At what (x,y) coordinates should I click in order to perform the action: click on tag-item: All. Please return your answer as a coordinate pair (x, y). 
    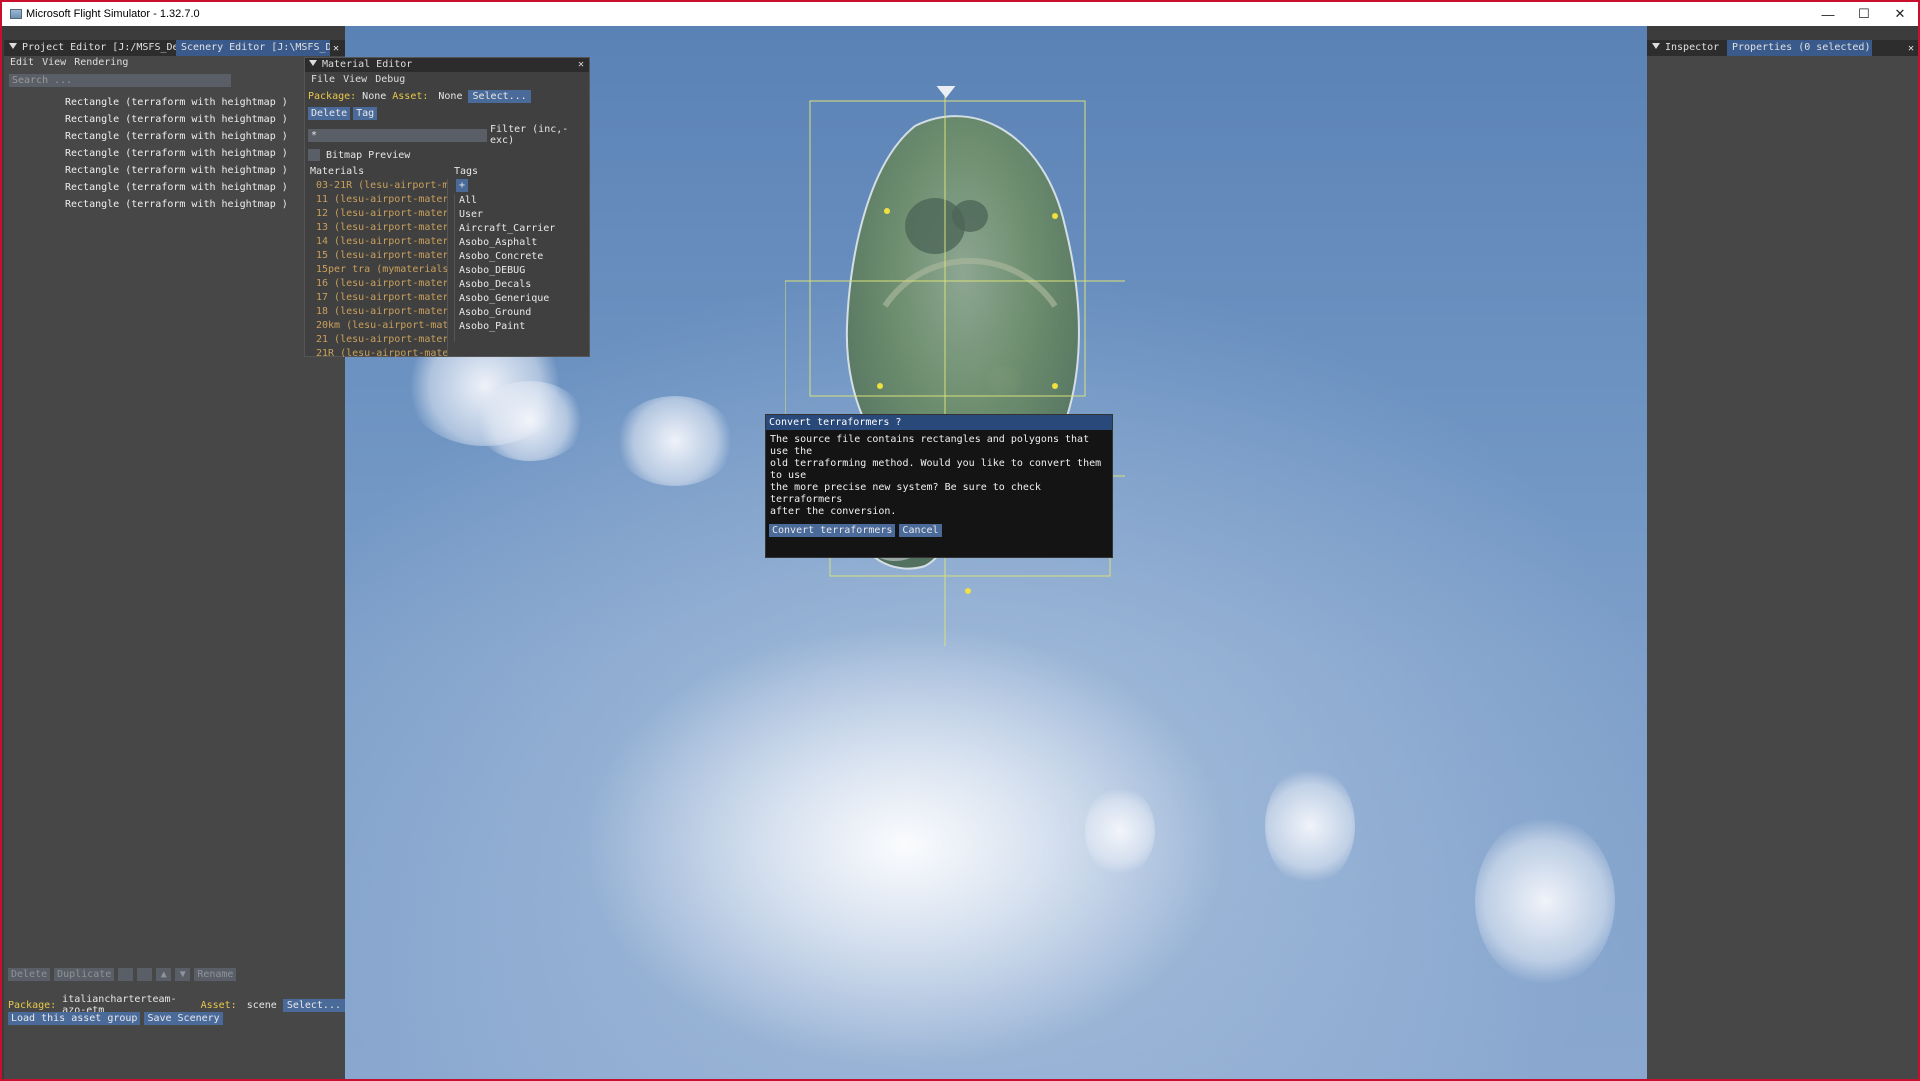
    Looking at the image, I should click on (521, 201).